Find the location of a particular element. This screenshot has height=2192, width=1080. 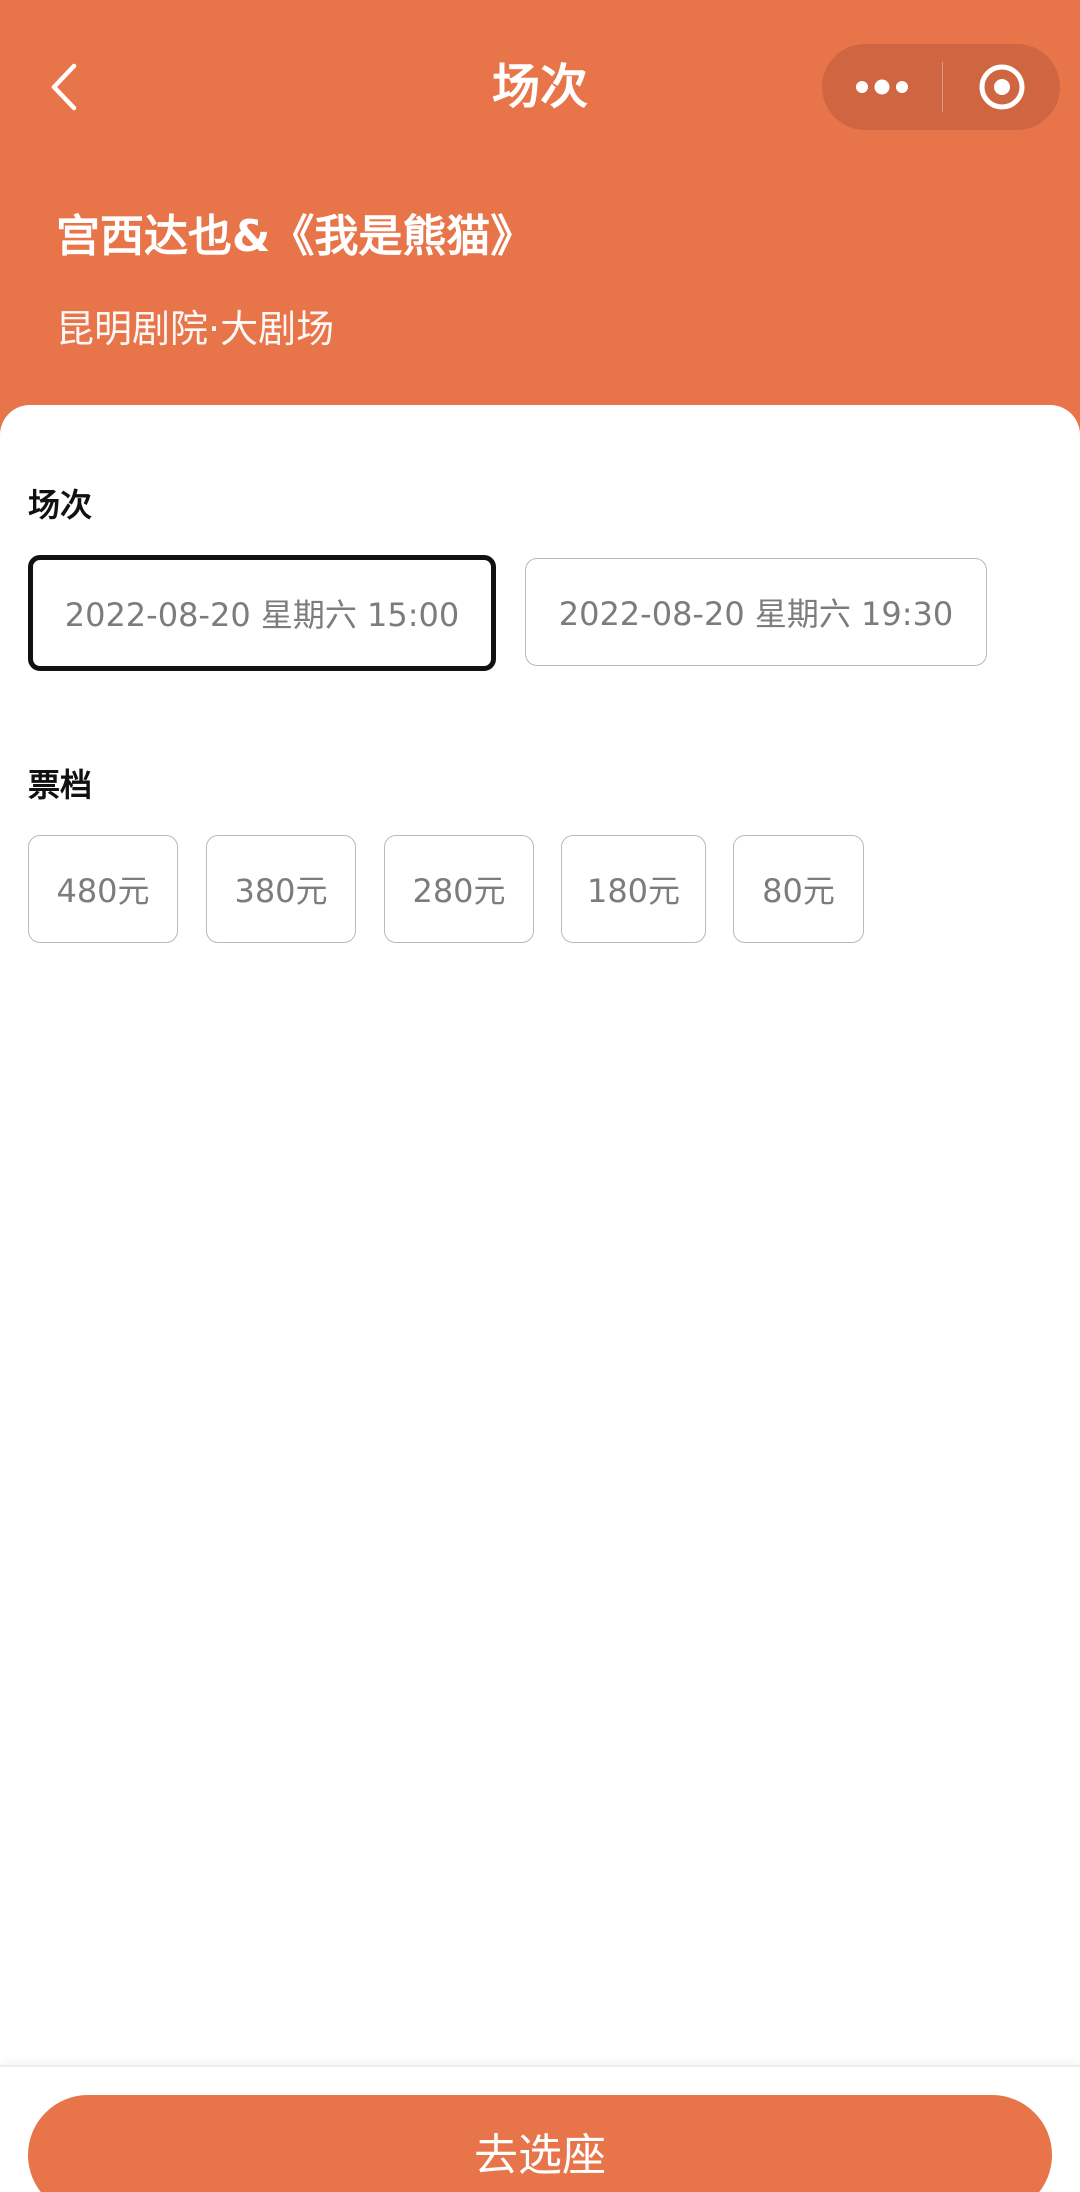

price-option: 280元 is located at coordinates (459, 889).